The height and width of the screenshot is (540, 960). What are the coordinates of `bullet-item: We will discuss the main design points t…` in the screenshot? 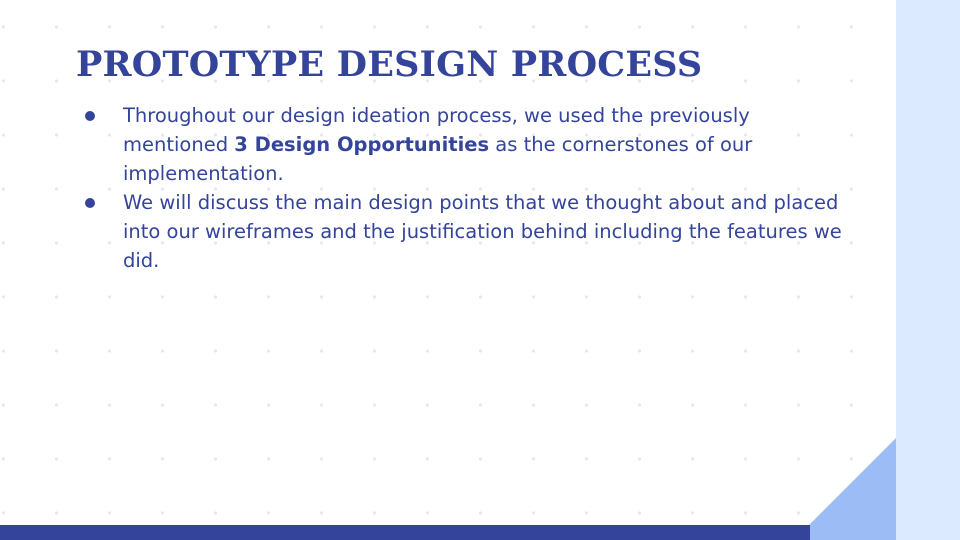 It's located at (465, 231).